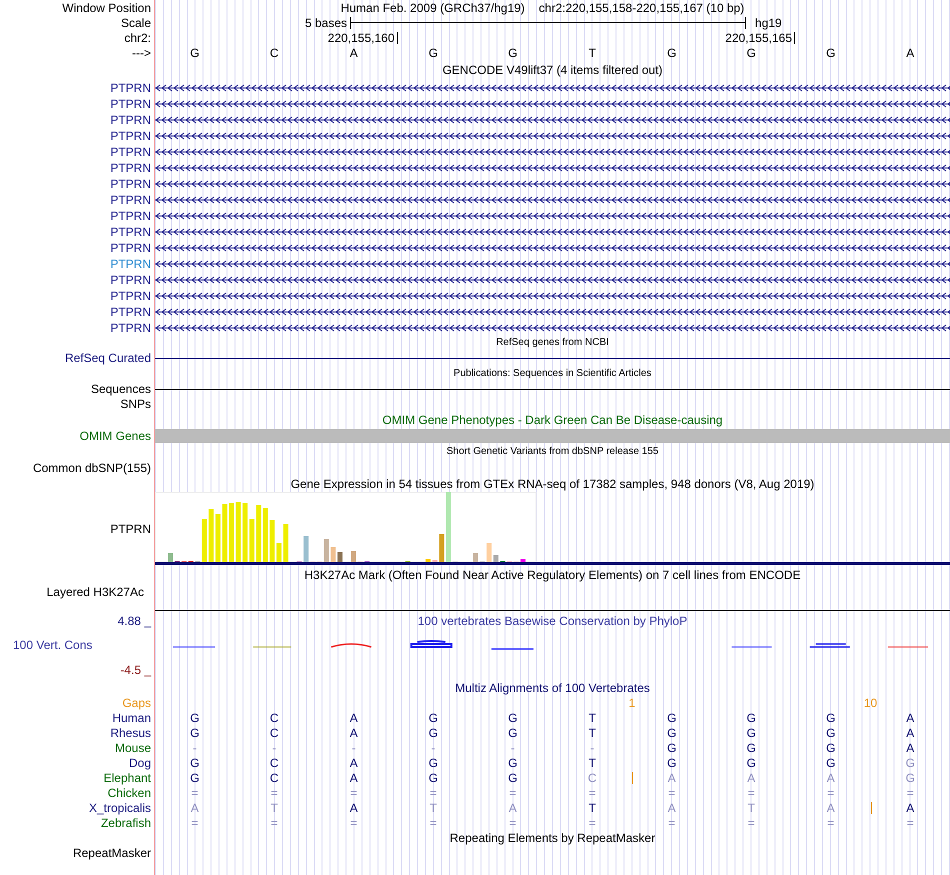 The height and width of the screenshot is (875, 950). I want to click on assembly-text: Human Feb. 2009 (GRCh37/hg19), so click(432, 8).